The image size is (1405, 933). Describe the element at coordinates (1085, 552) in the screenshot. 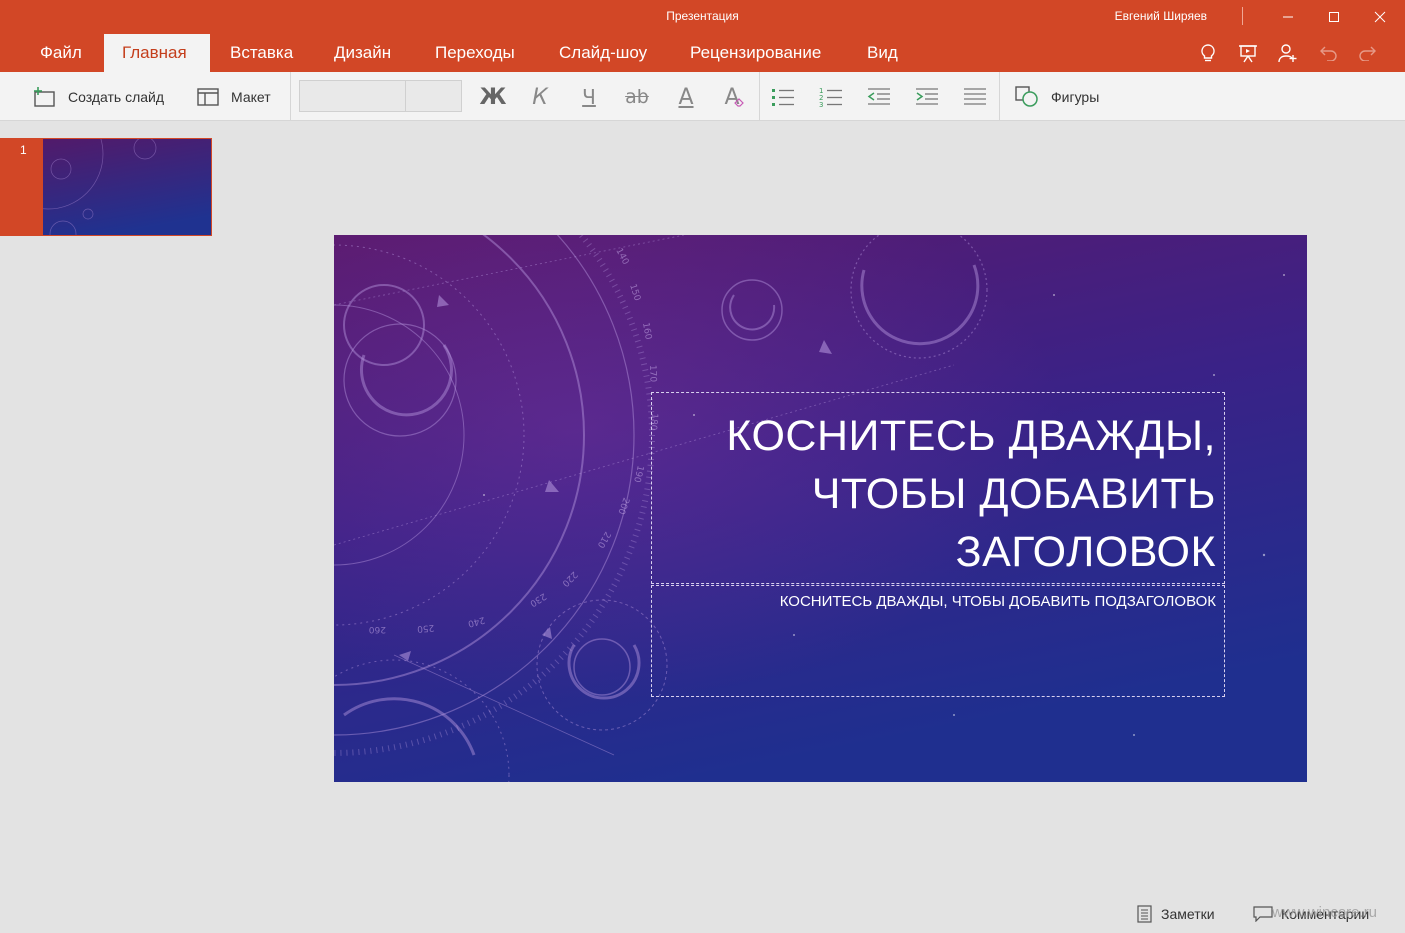

I see `title-line: ЗАГОЛОВОК` at that location.